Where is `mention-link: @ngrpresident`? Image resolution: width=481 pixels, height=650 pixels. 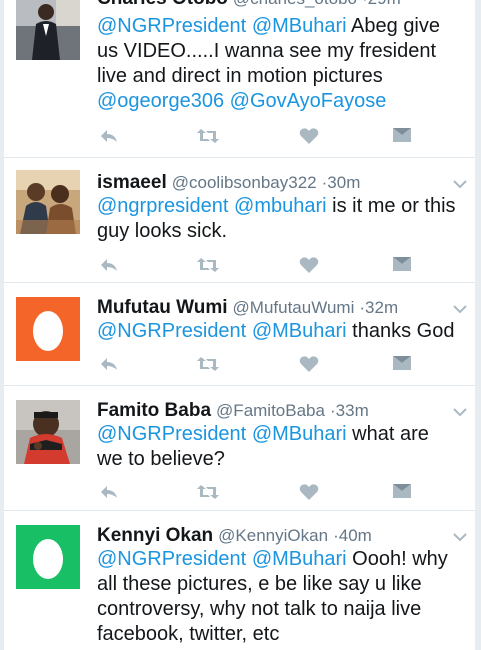 mention-link: @ngrpresident is located at coordinates (162, 206).